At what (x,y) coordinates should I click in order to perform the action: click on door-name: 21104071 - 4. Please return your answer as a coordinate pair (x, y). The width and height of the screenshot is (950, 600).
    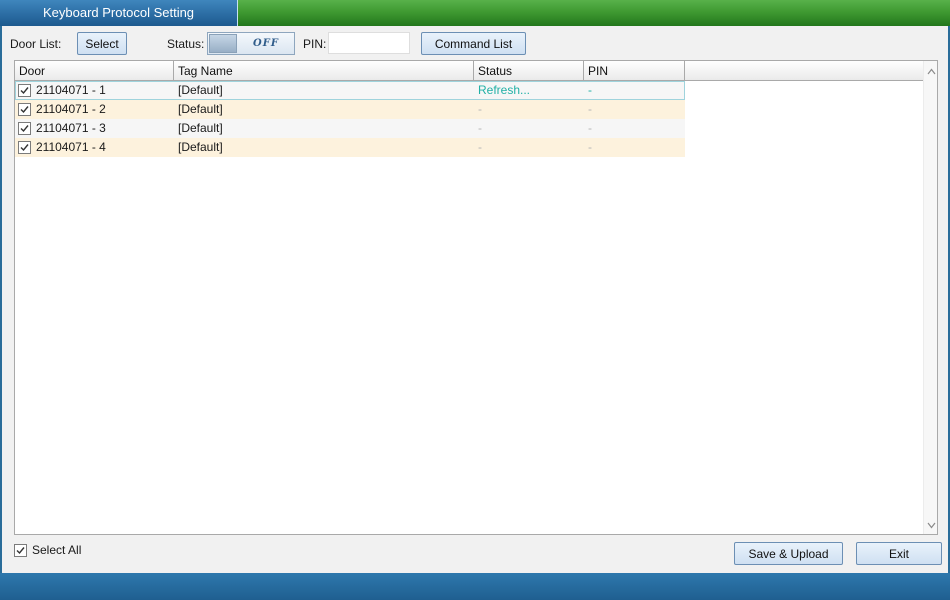
    Looking at the image, I should click on (71, 147).